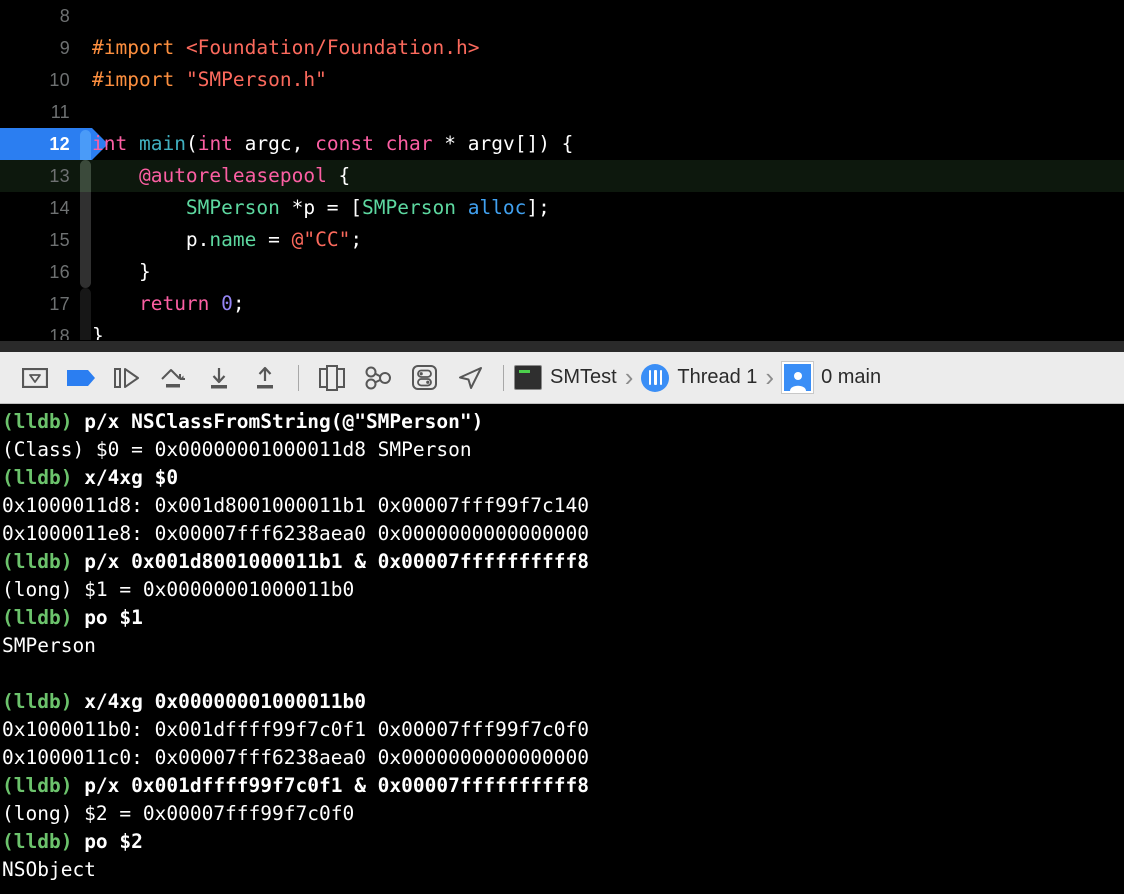  I want to click on step-over-icon, so click(173, 377).